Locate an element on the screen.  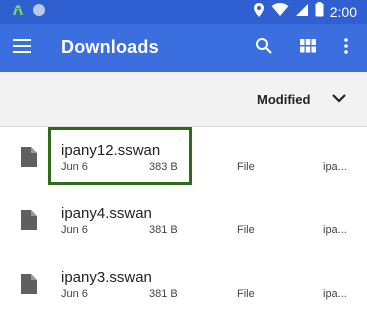
more-options-button is located at coordinates (346, 48).